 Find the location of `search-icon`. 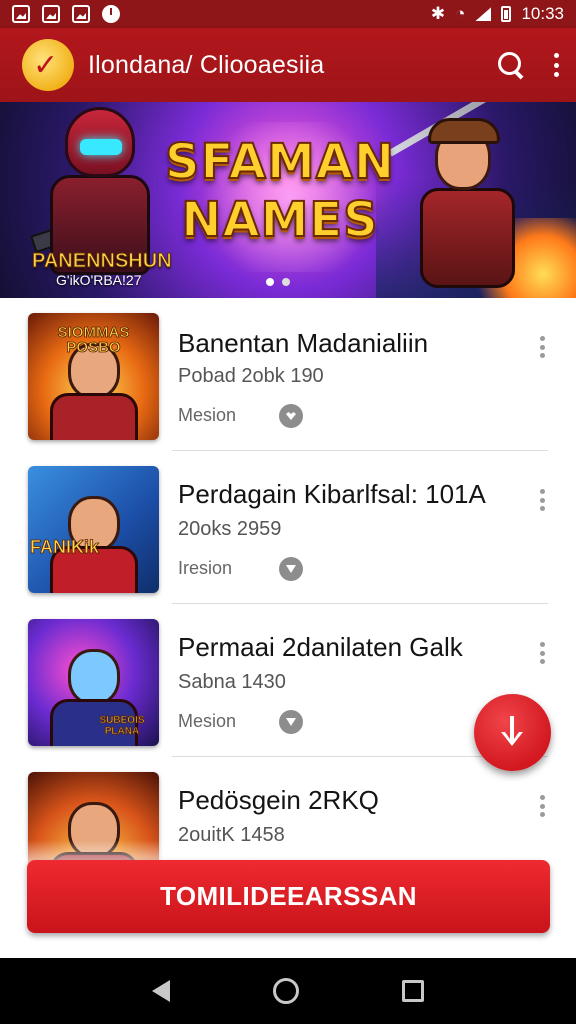

search-icon is located at coordinates (511, 65).